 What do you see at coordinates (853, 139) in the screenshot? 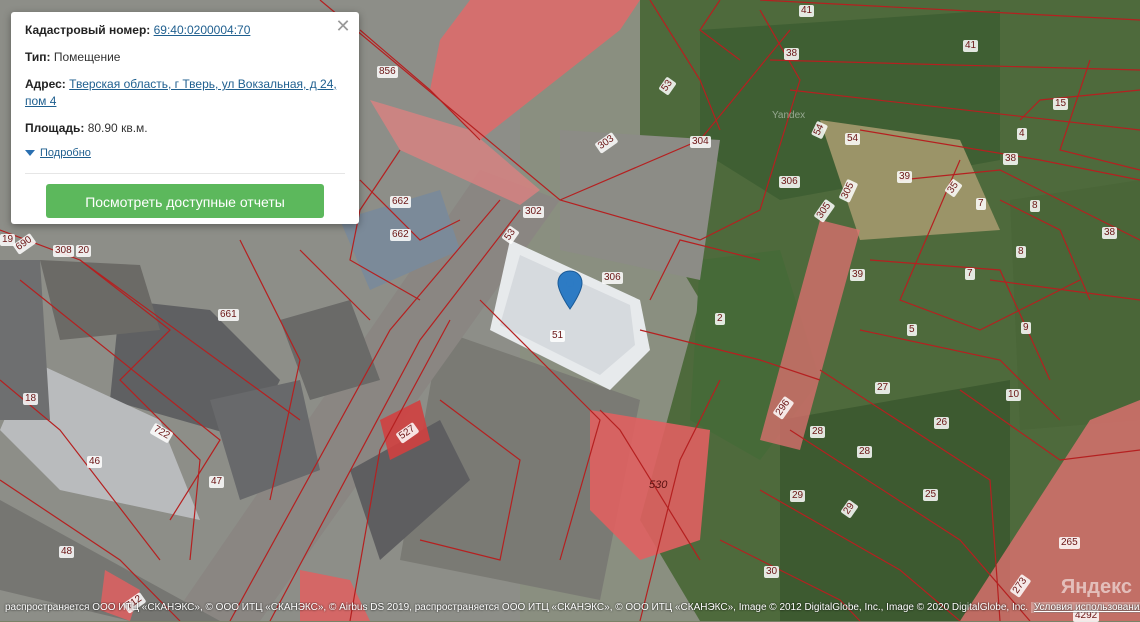
I see `parcel-label: 54` at bounding box center [853, 139].